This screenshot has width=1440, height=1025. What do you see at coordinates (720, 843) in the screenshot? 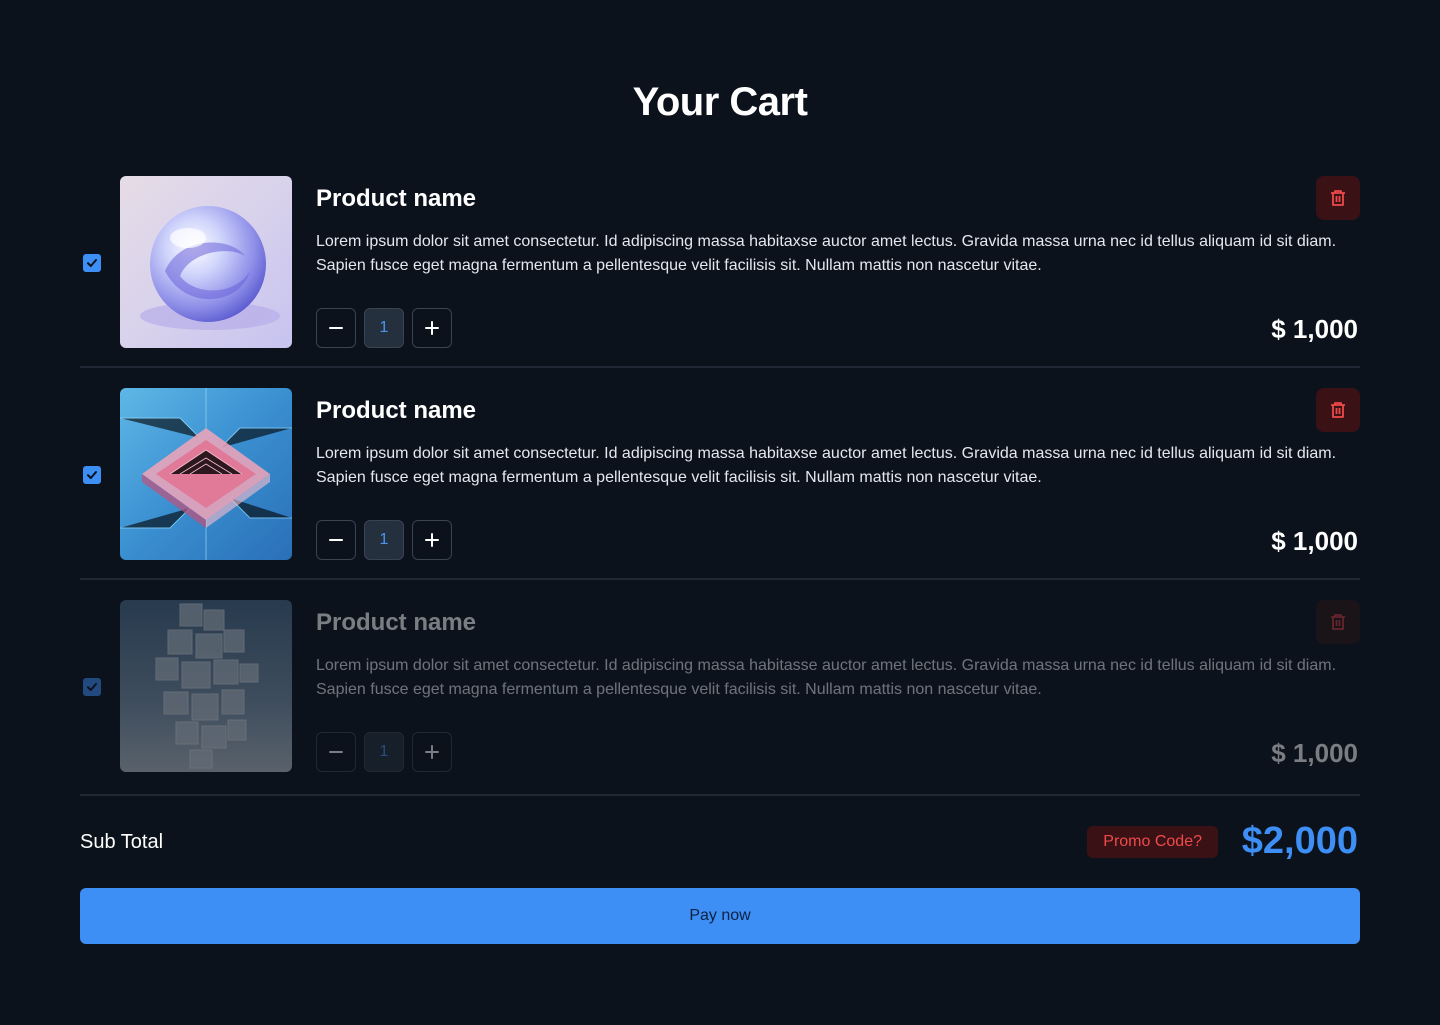
I see `subtotal-row: Sub Total Promo Code? $2,000` at bounding box center [720, 843].